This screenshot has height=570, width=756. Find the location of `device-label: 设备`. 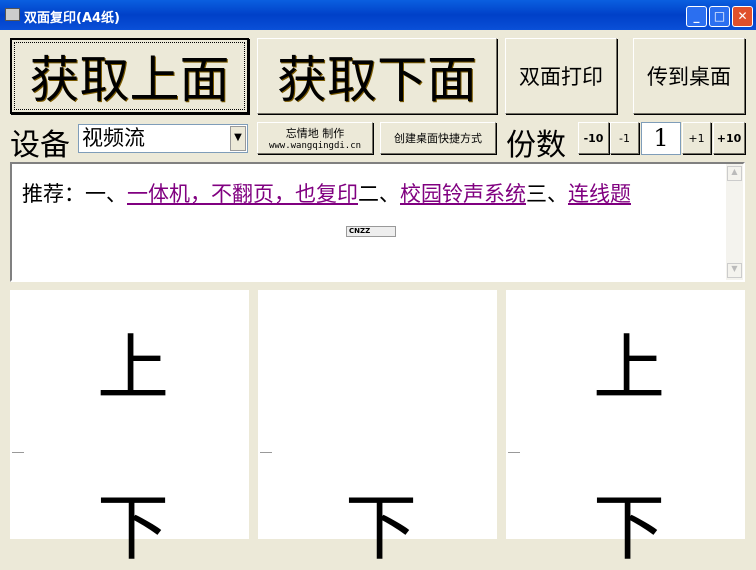

device-label: 设备 is located at coordinates (40, 145).